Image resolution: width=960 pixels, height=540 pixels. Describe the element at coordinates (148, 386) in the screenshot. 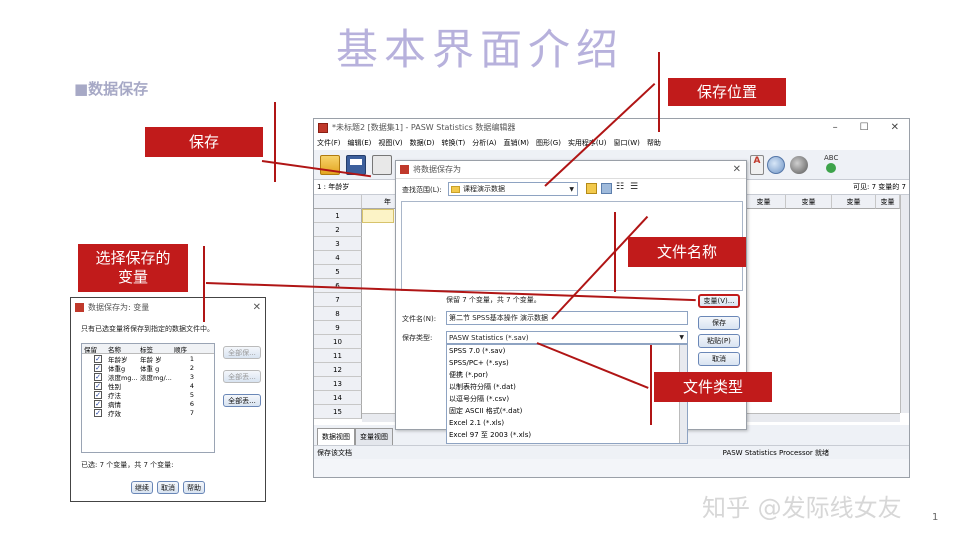

I see `var-row: ✓ 性别 4` at that location.